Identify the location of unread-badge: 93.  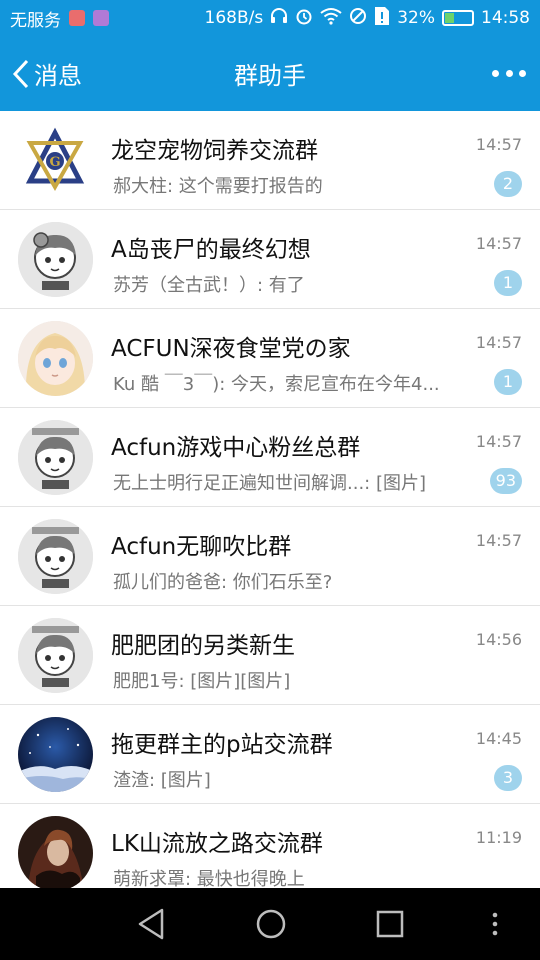
(505, 481).